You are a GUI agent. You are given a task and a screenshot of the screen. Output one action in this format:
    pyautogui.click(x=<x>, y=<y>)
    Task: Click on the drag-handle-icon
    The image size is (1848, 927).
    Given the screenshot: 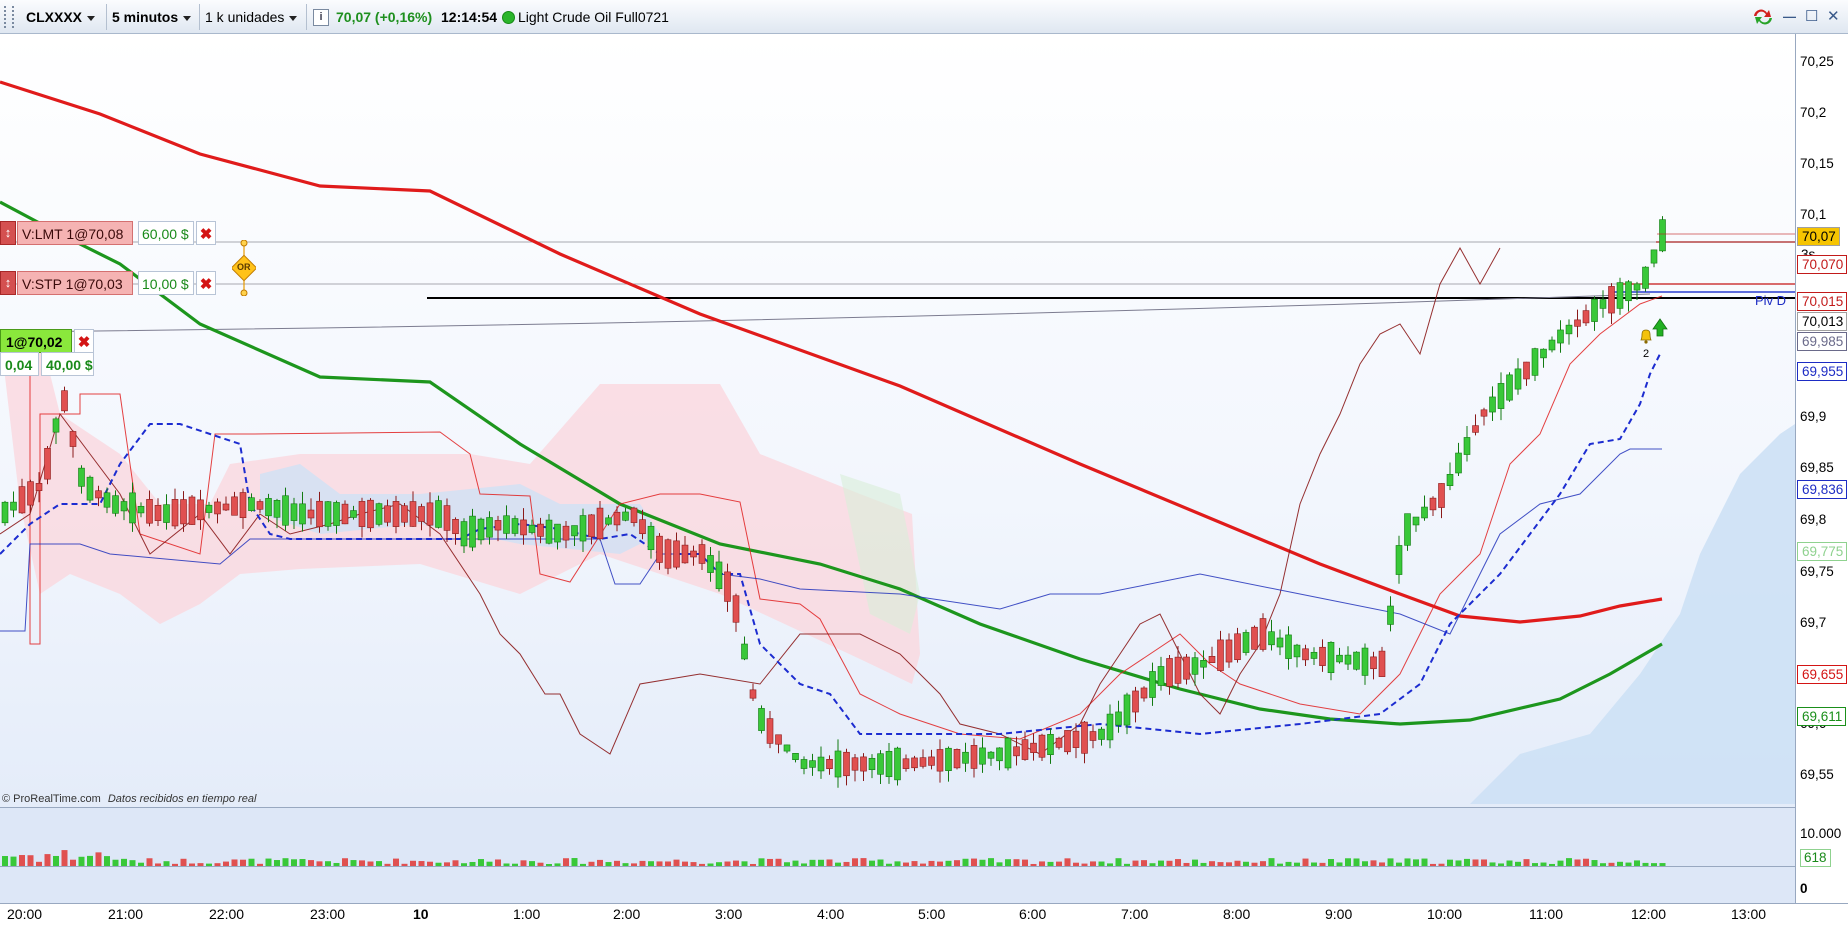 What is the action you would take?
    pyautogui.click(x=11, y=17)
    